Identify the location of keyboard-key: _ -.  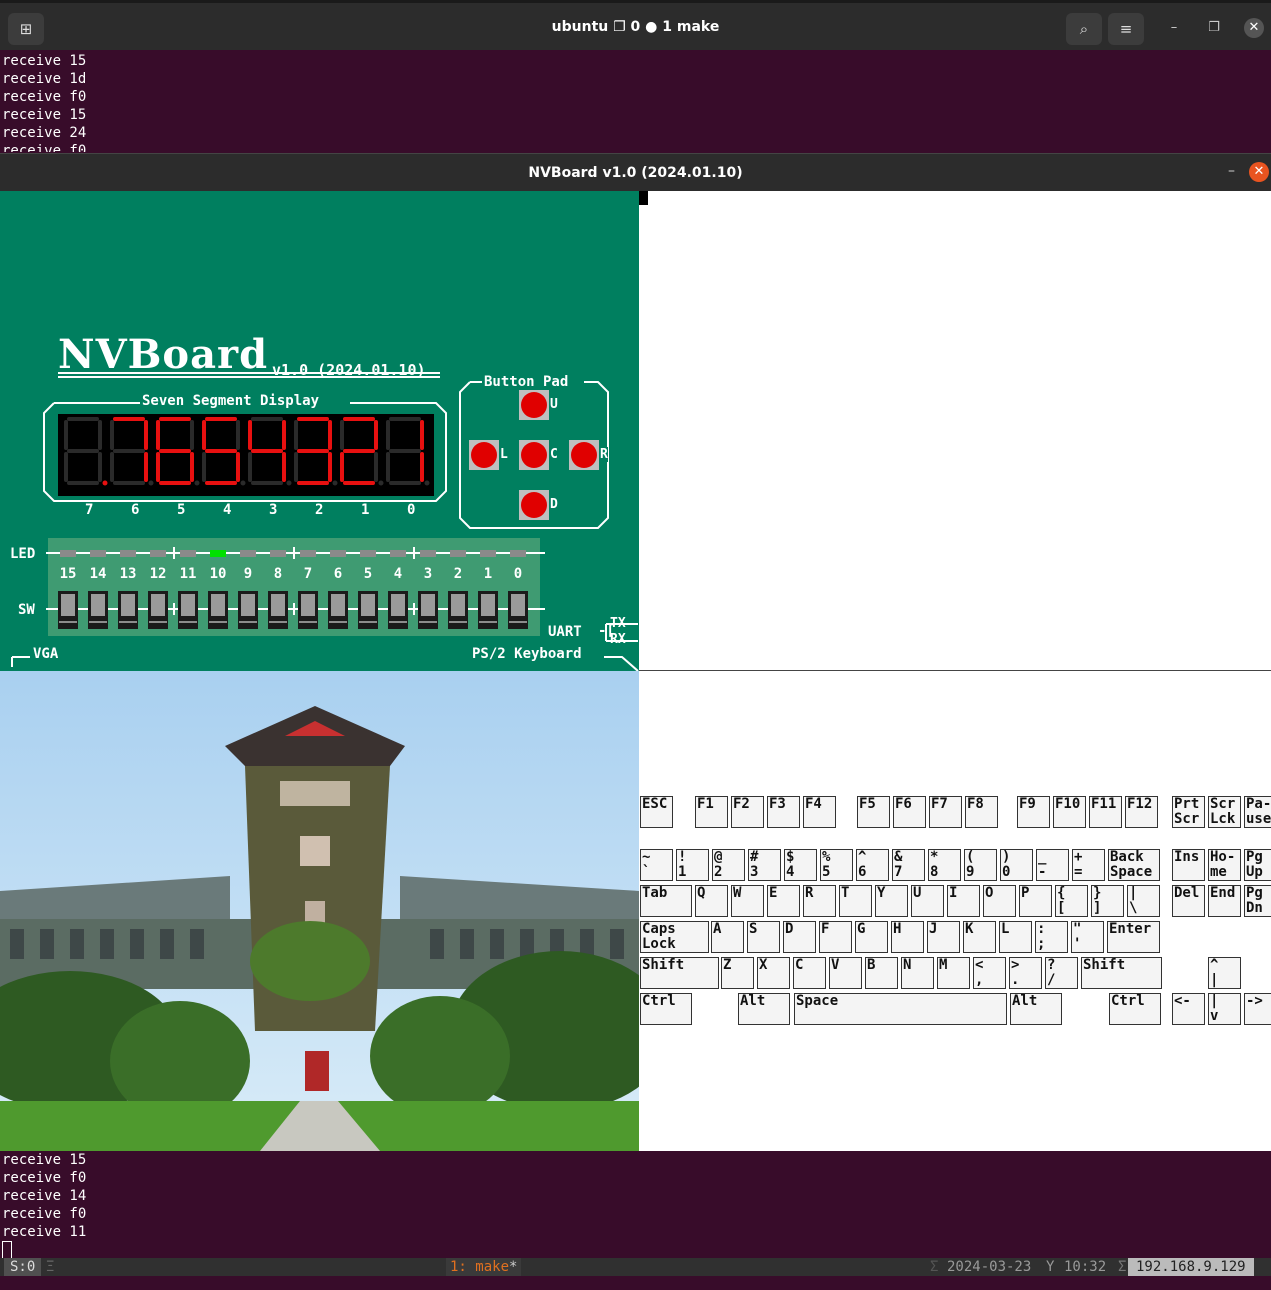
(1052, 865).